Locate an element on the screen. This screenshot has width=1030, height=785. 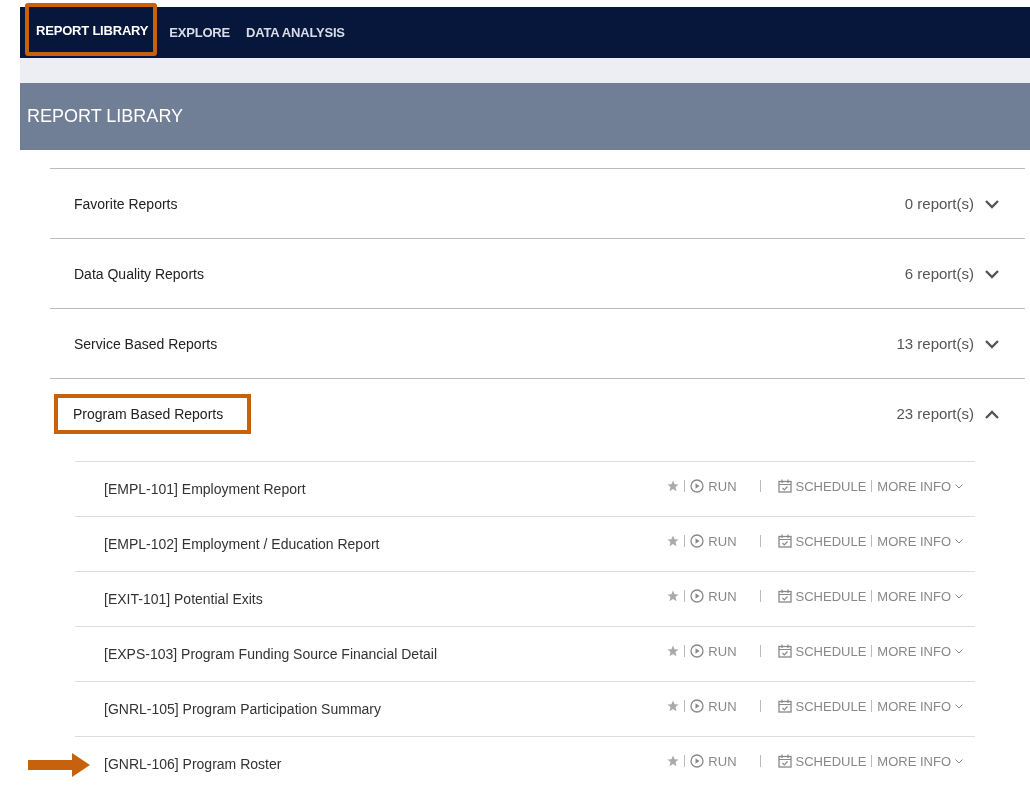
nav-tab: REPORT LIBRARY is located at coordinates (91, 29).